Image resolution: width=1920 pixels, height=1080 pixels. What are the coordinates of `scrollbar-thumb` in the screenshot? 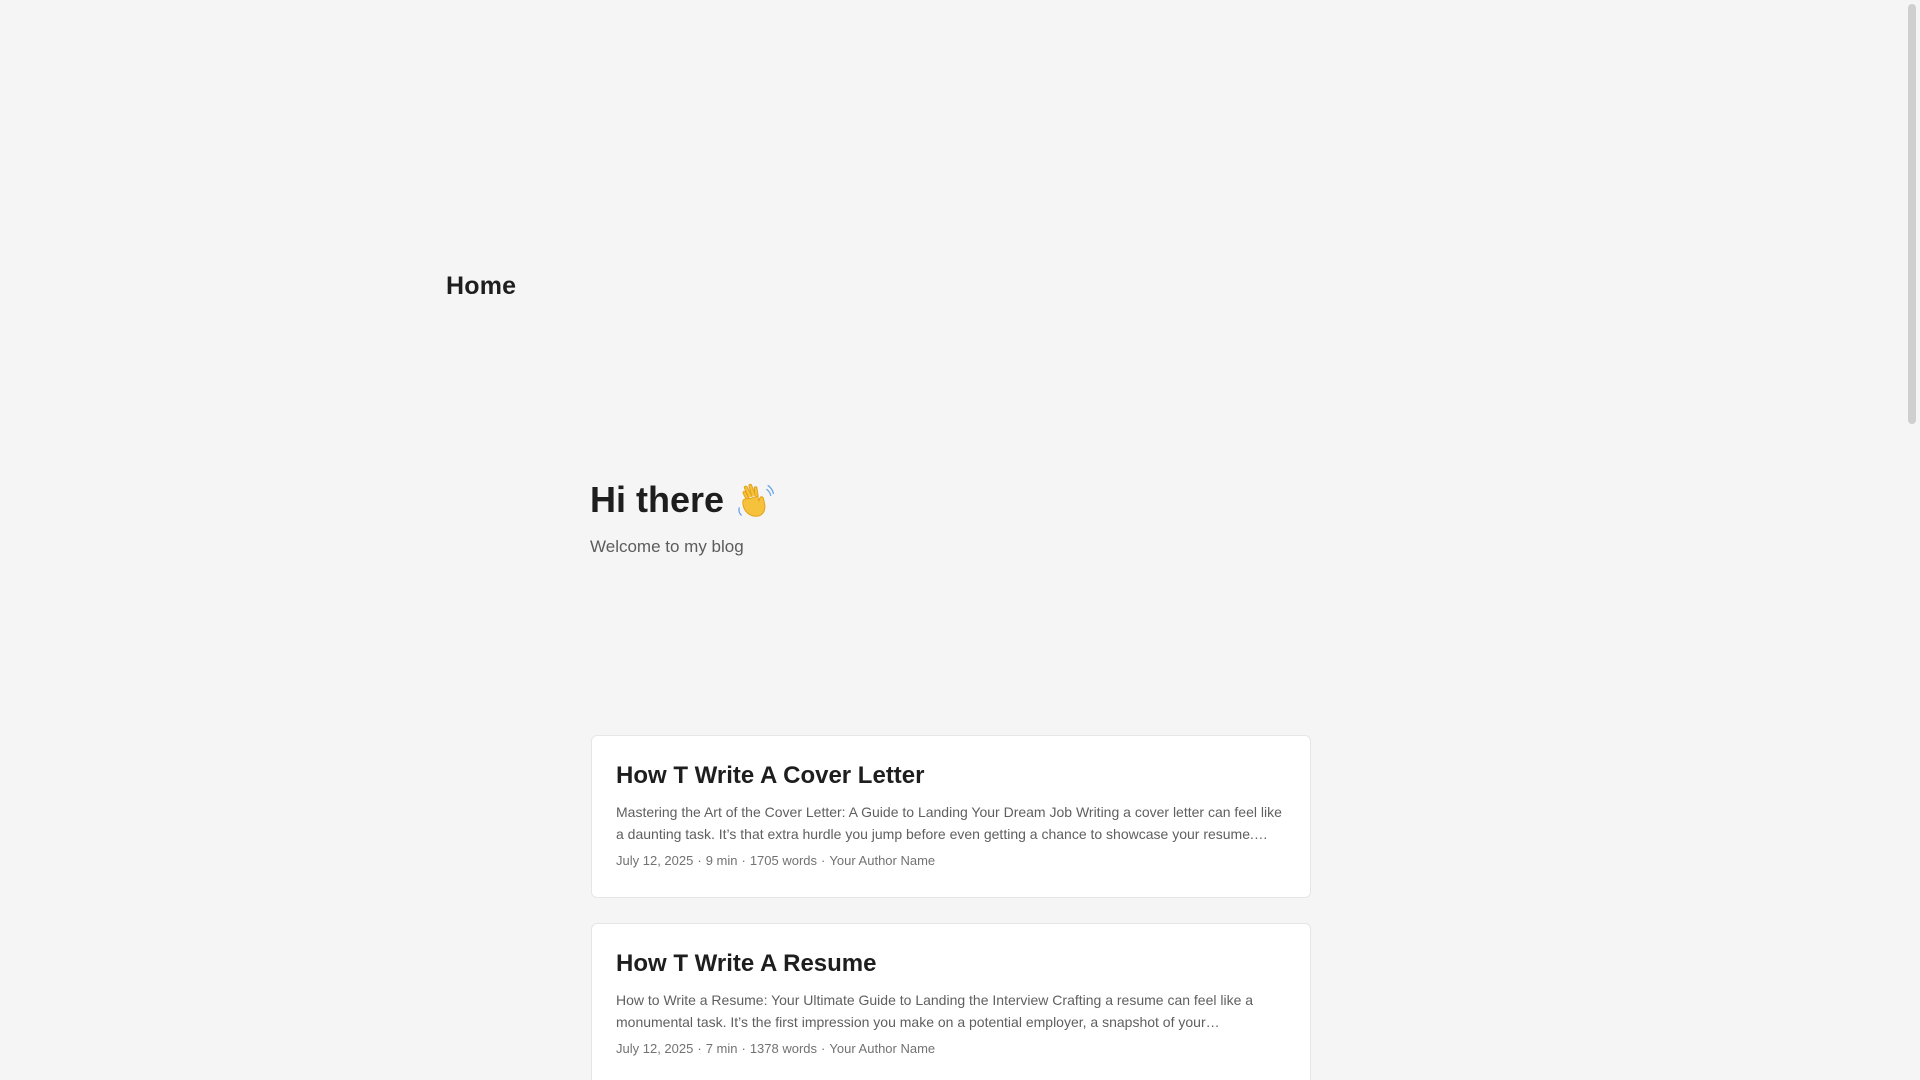 It's located at (1912, 214).